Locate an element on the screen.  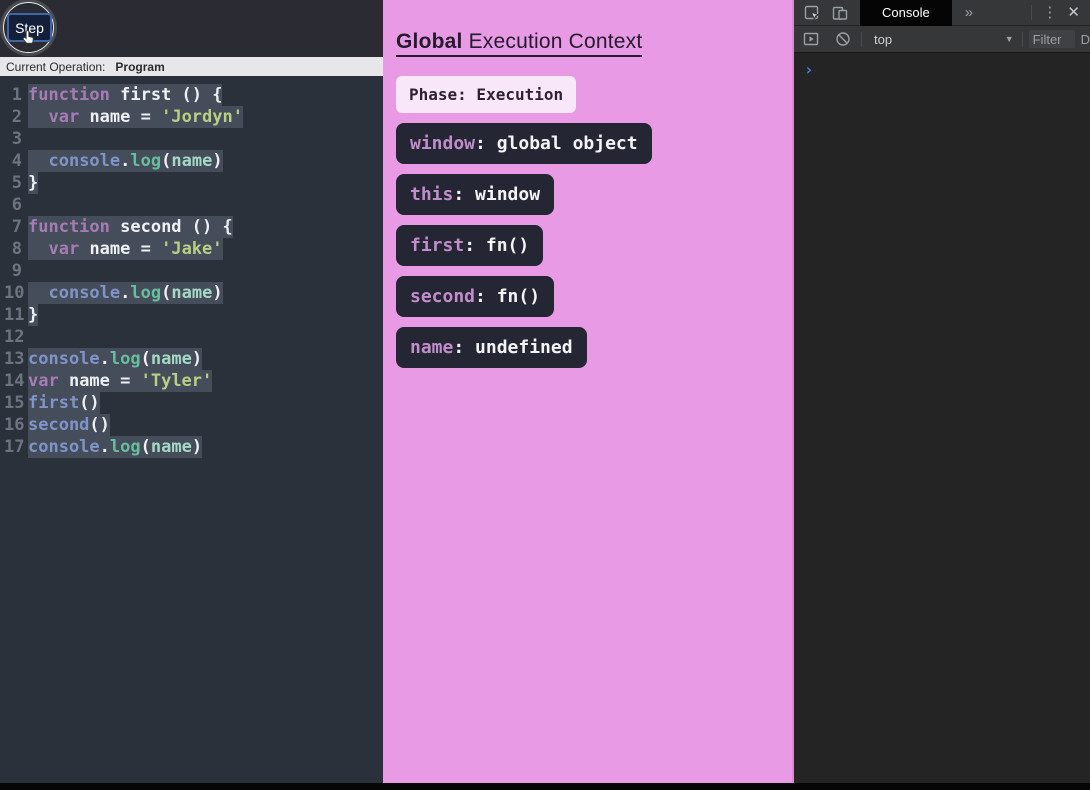
code-line: 3 is located at coordinates (193, 139).